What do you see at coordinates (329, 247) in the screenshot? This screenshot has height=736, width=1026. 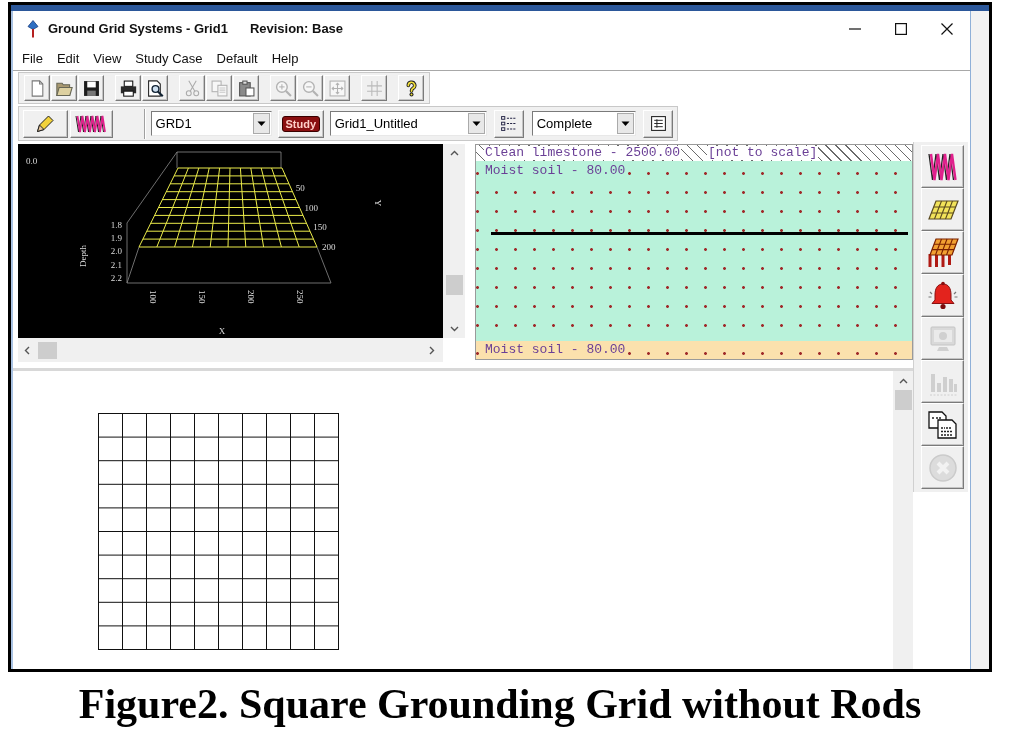 I see `y-tick-label: 200` at bounding box center [329, 247].